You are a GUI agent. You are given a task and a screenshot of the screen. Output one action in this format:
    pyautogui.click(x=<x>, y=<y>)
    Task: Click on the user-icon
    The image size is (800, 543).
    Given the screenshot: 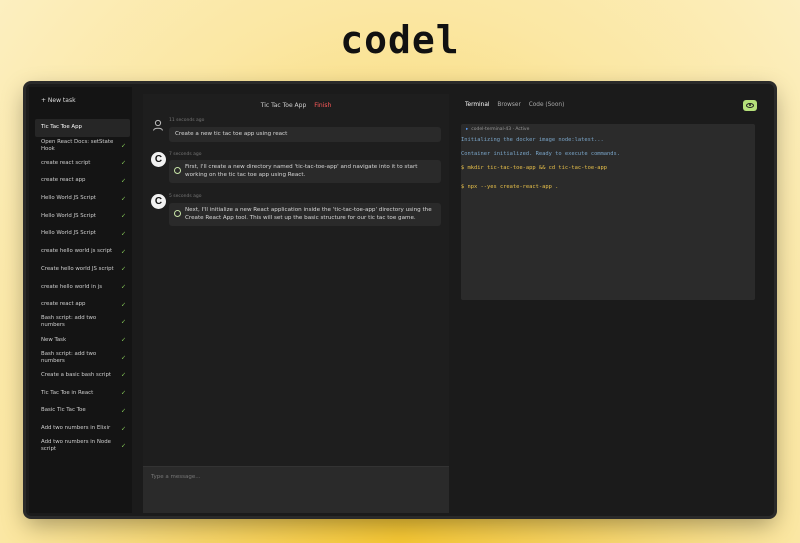 What is the action you would take?
    pyautogui.click(x=158, y=125)
    